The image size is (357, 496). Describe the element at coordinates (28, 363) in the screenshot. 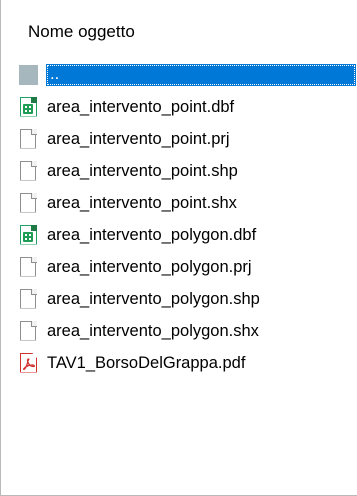

I see `pdf-file-icon` at that location.